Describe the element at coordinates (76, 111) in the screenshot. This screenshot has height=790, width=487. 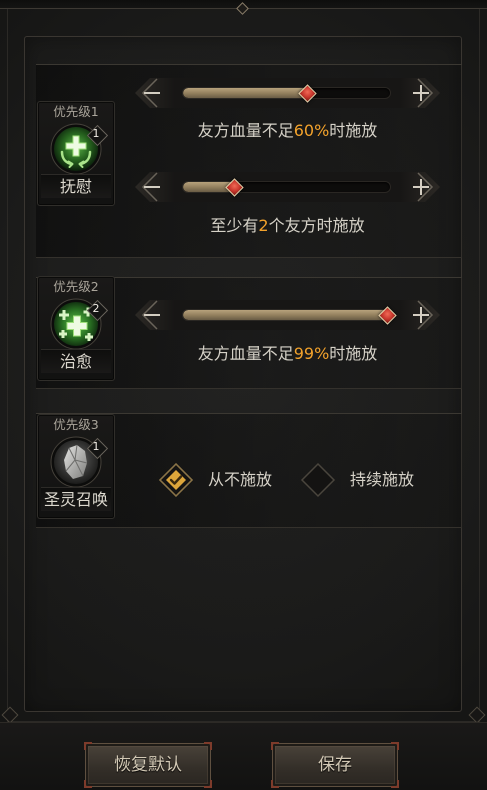
I see `priority-label: 优先级1` at that location.